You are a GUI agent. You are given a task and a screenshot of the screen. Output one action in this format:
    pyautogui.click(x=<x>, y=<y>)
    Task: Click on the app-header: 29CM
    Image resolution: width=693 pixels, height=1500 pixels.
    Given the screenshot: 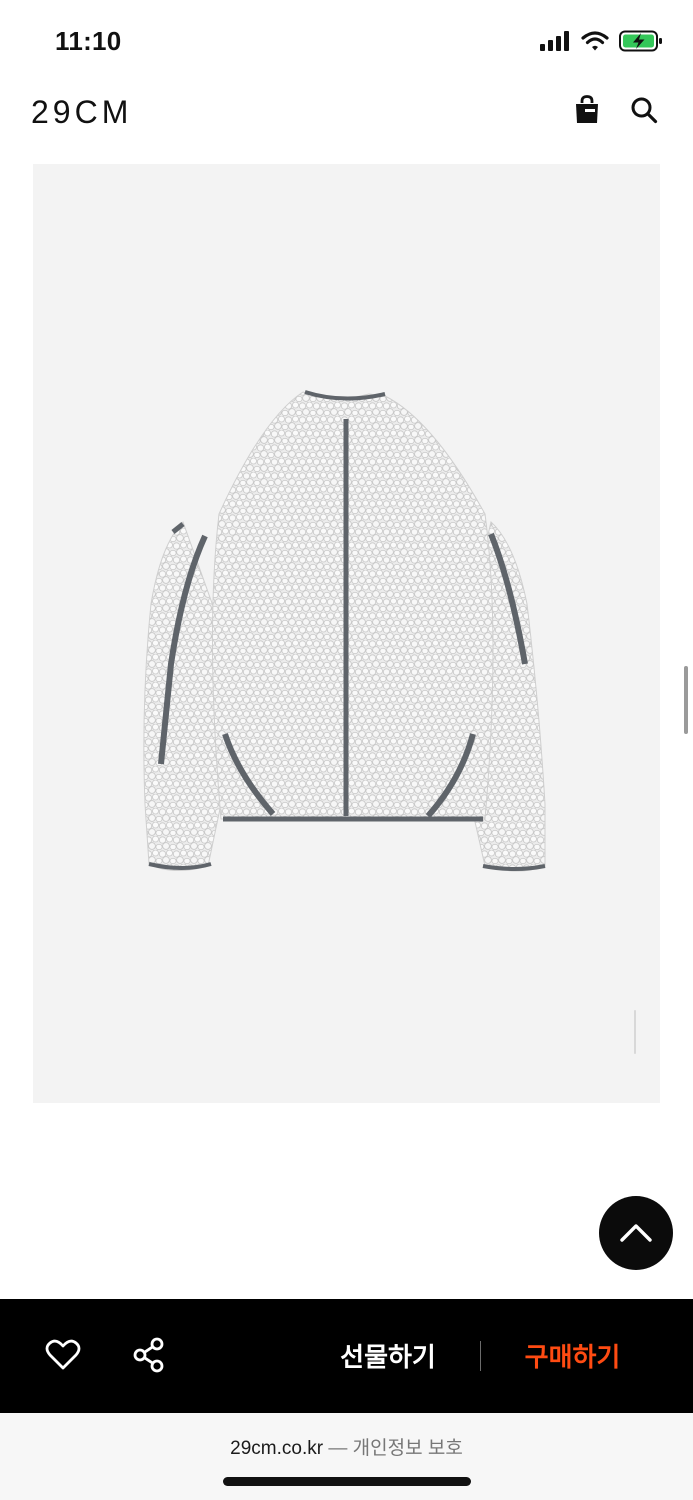 What is the action you would take?
    pyautogui.click(x=346, y=115)
    